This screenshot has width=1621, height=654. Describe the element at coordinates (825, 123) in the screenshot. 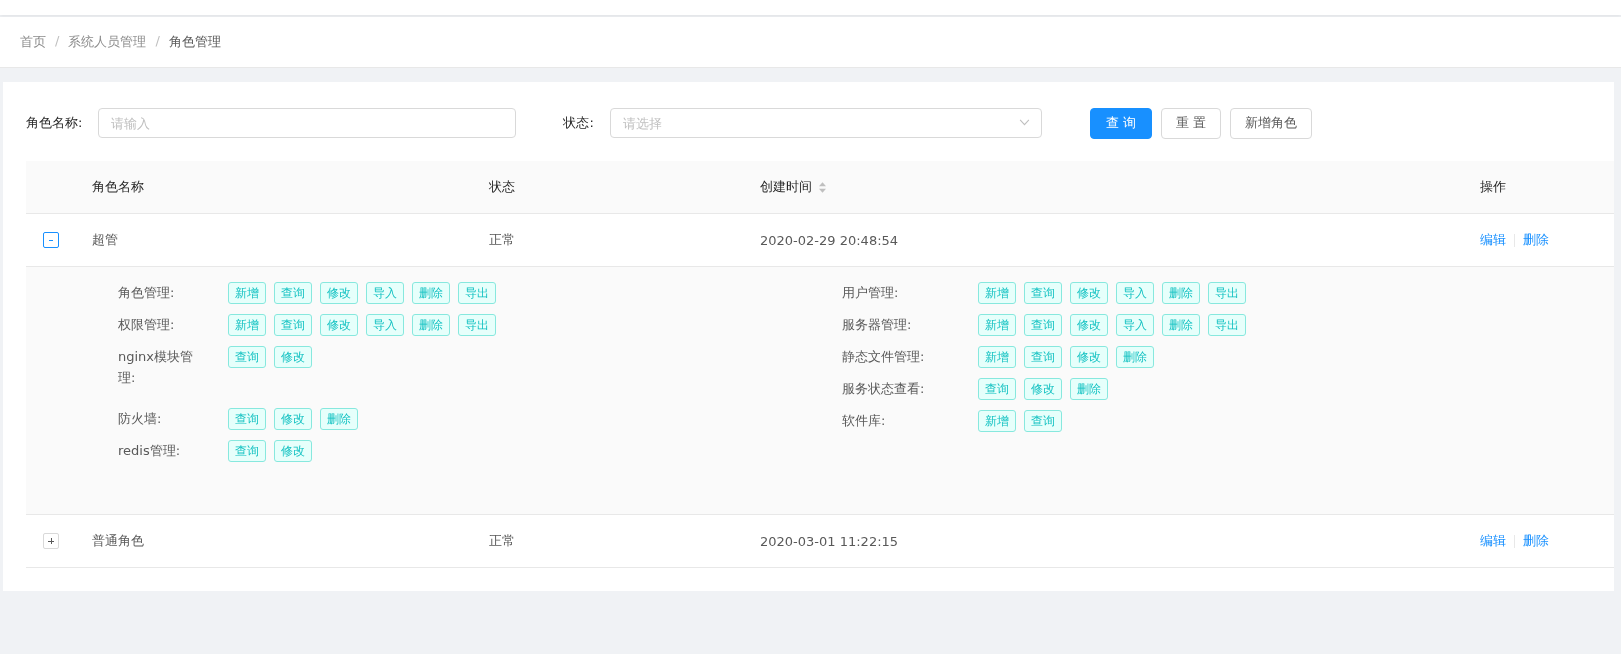

I see `select-field: 请选择` at that location.